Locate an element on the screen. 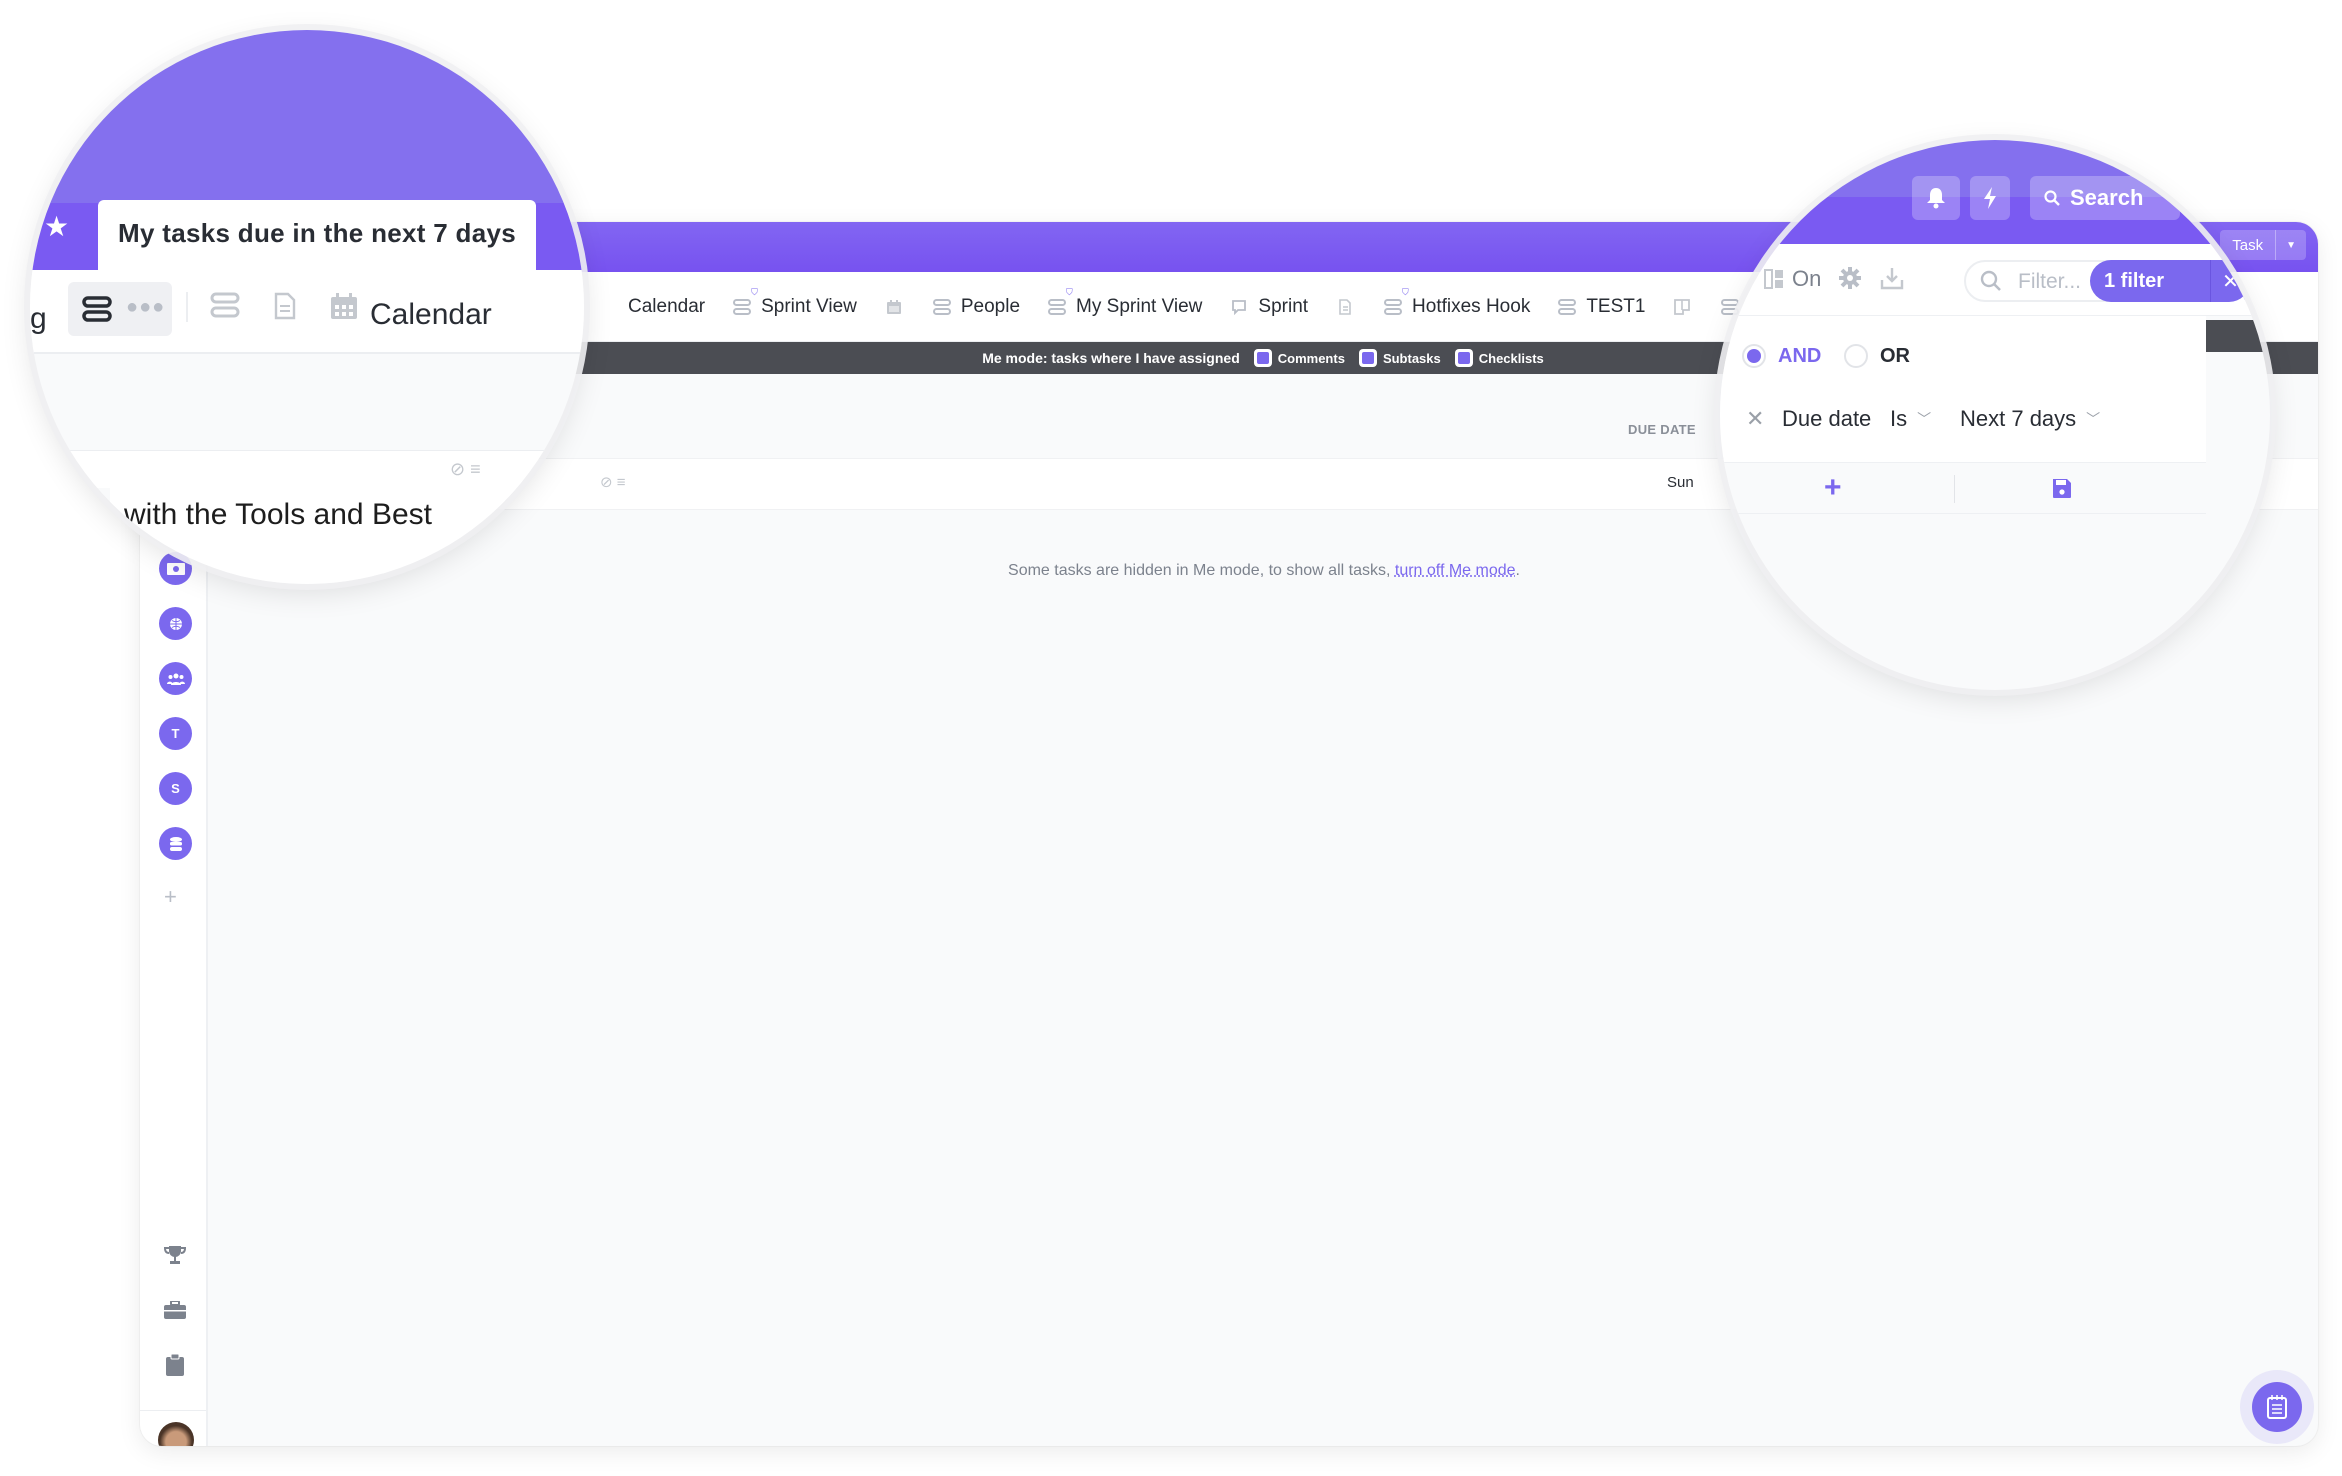  magnifier-filter-panel: Search ▼ On Filter... 1 filter ✕ AND is located at coordinates (1995, 415).